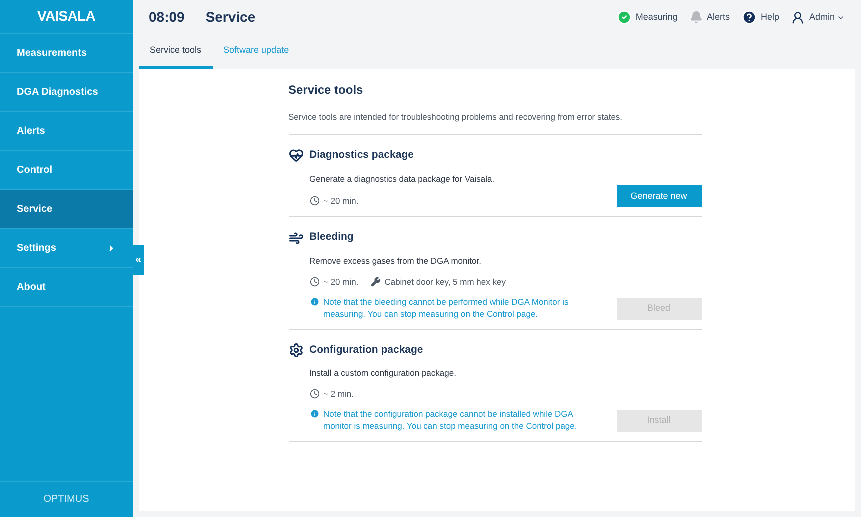  I want to click on brand-logo: VAISALA, so click(67, 16).